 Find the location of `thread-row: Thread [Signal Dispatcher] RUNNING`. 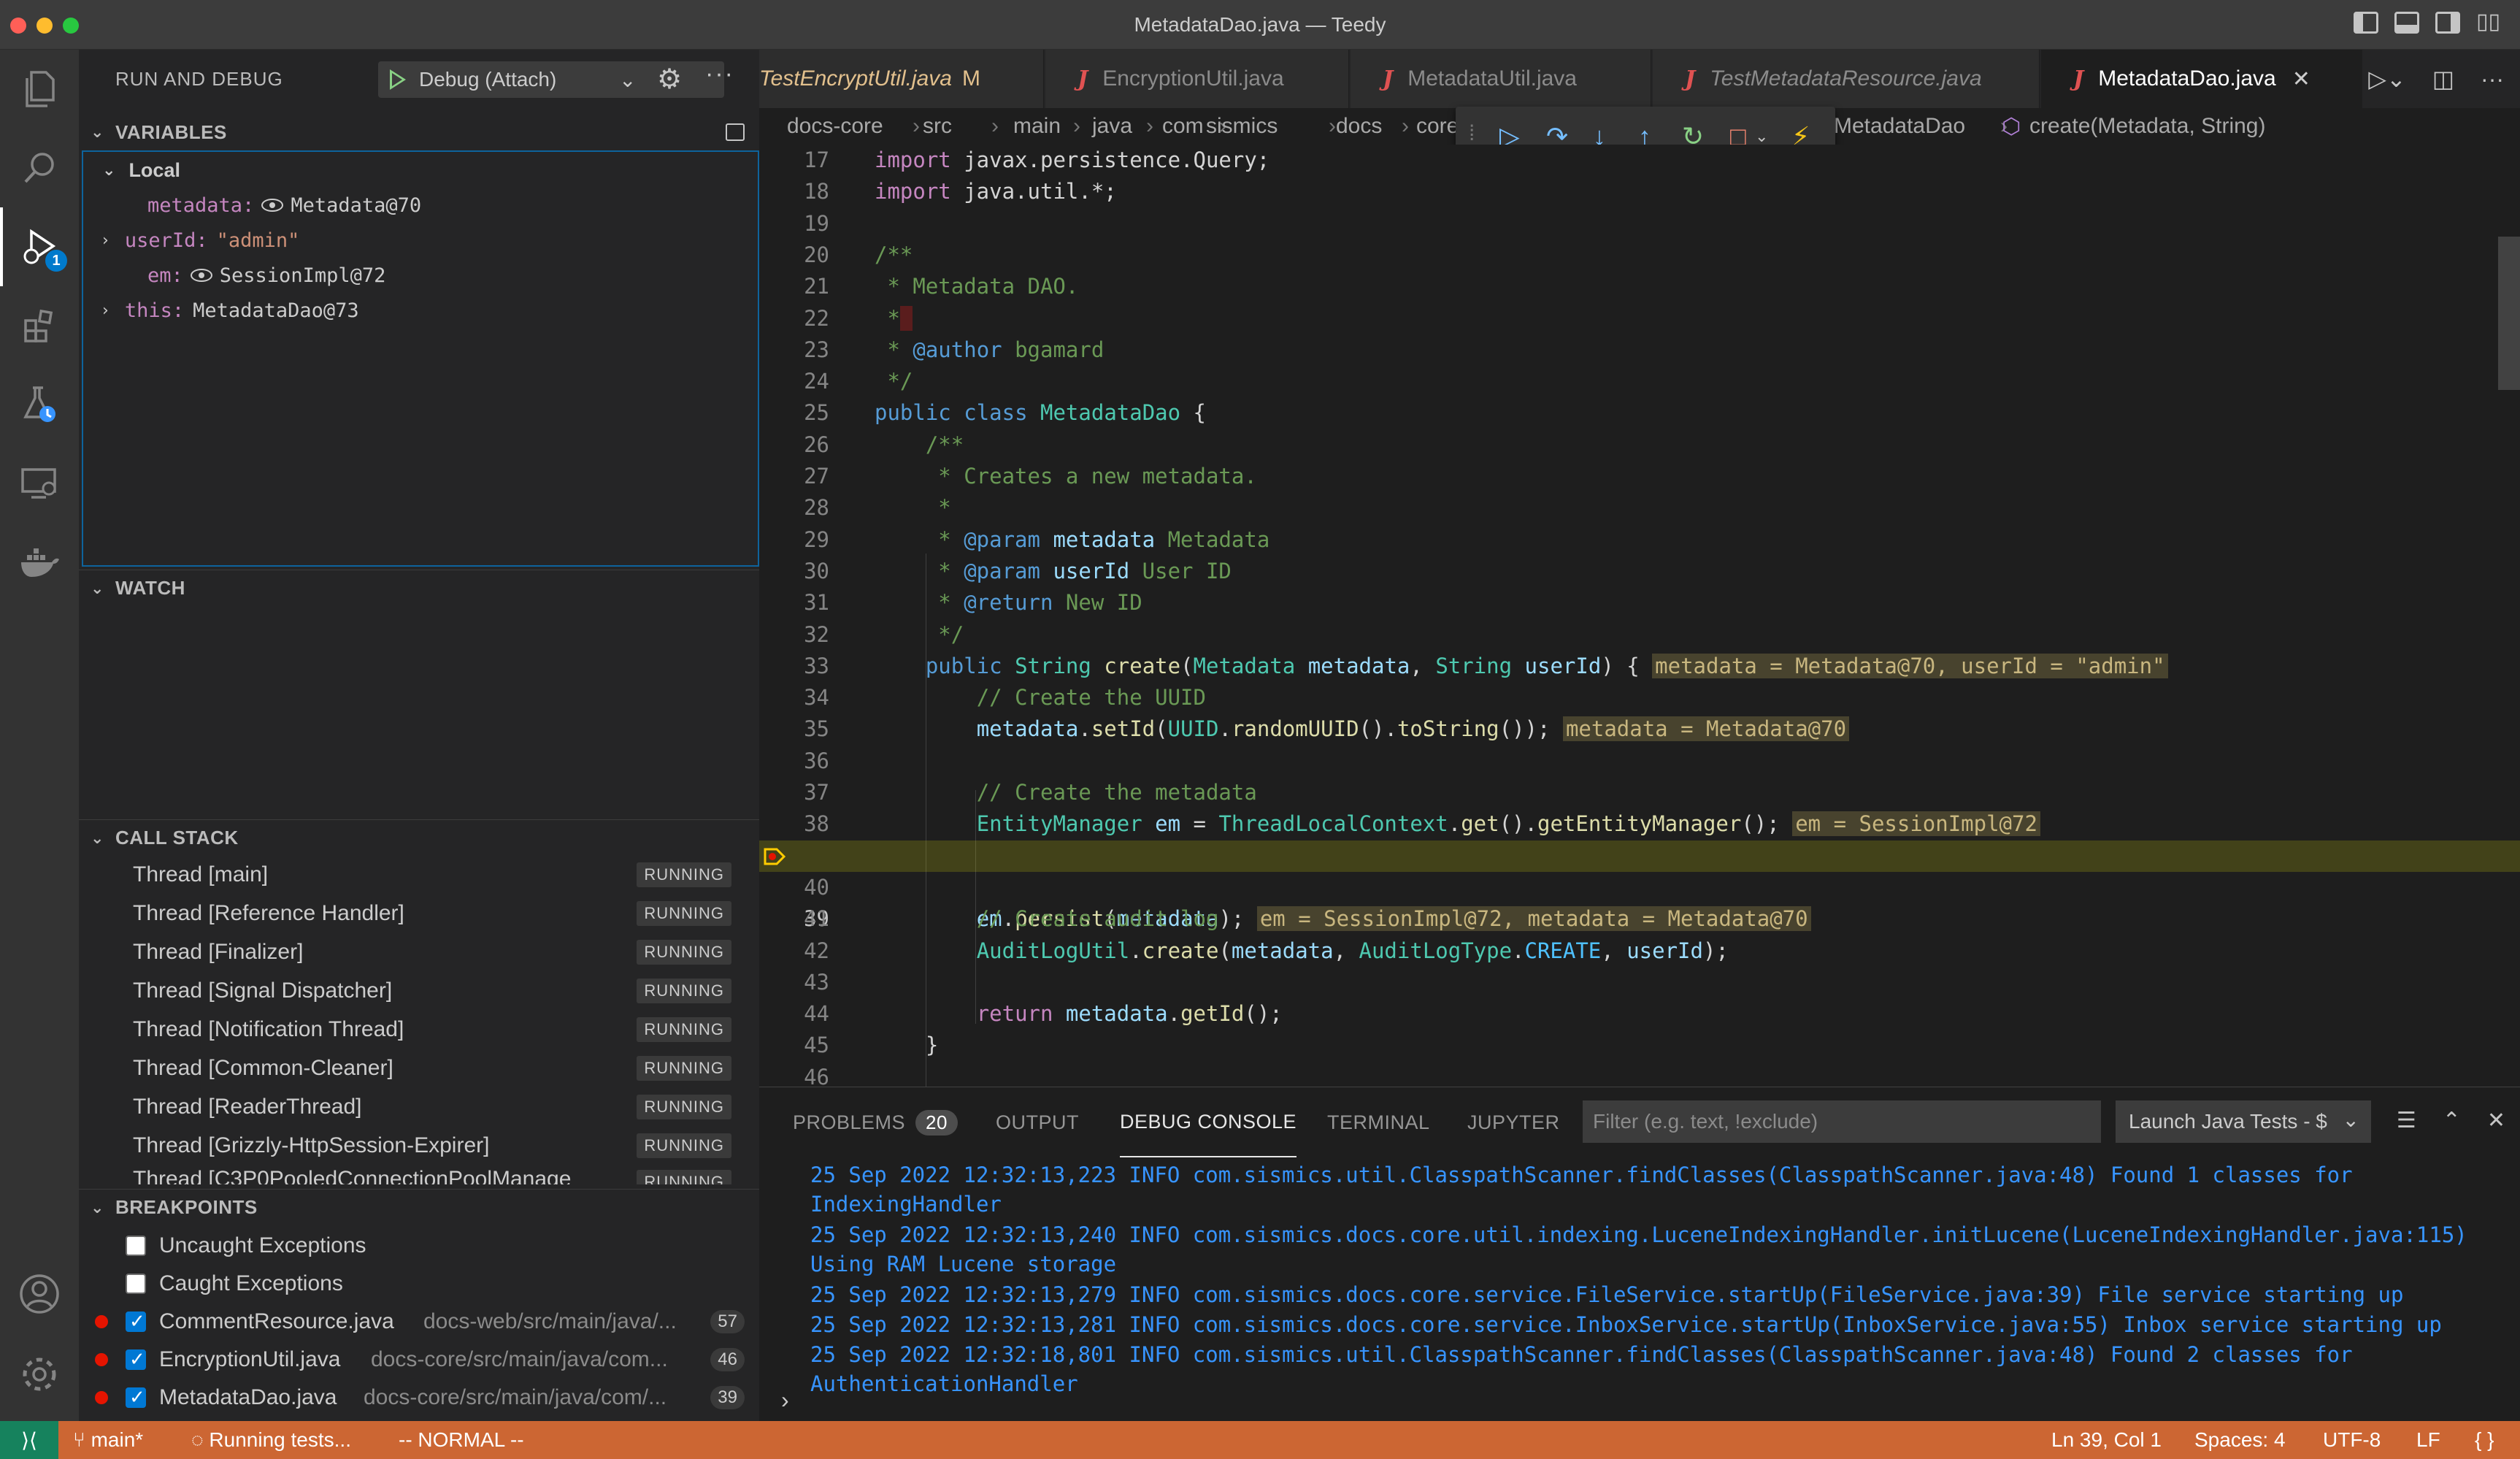

thread-row: Thread [Signal Dispatcher] RUNNING is located at coordinates (439, 991).